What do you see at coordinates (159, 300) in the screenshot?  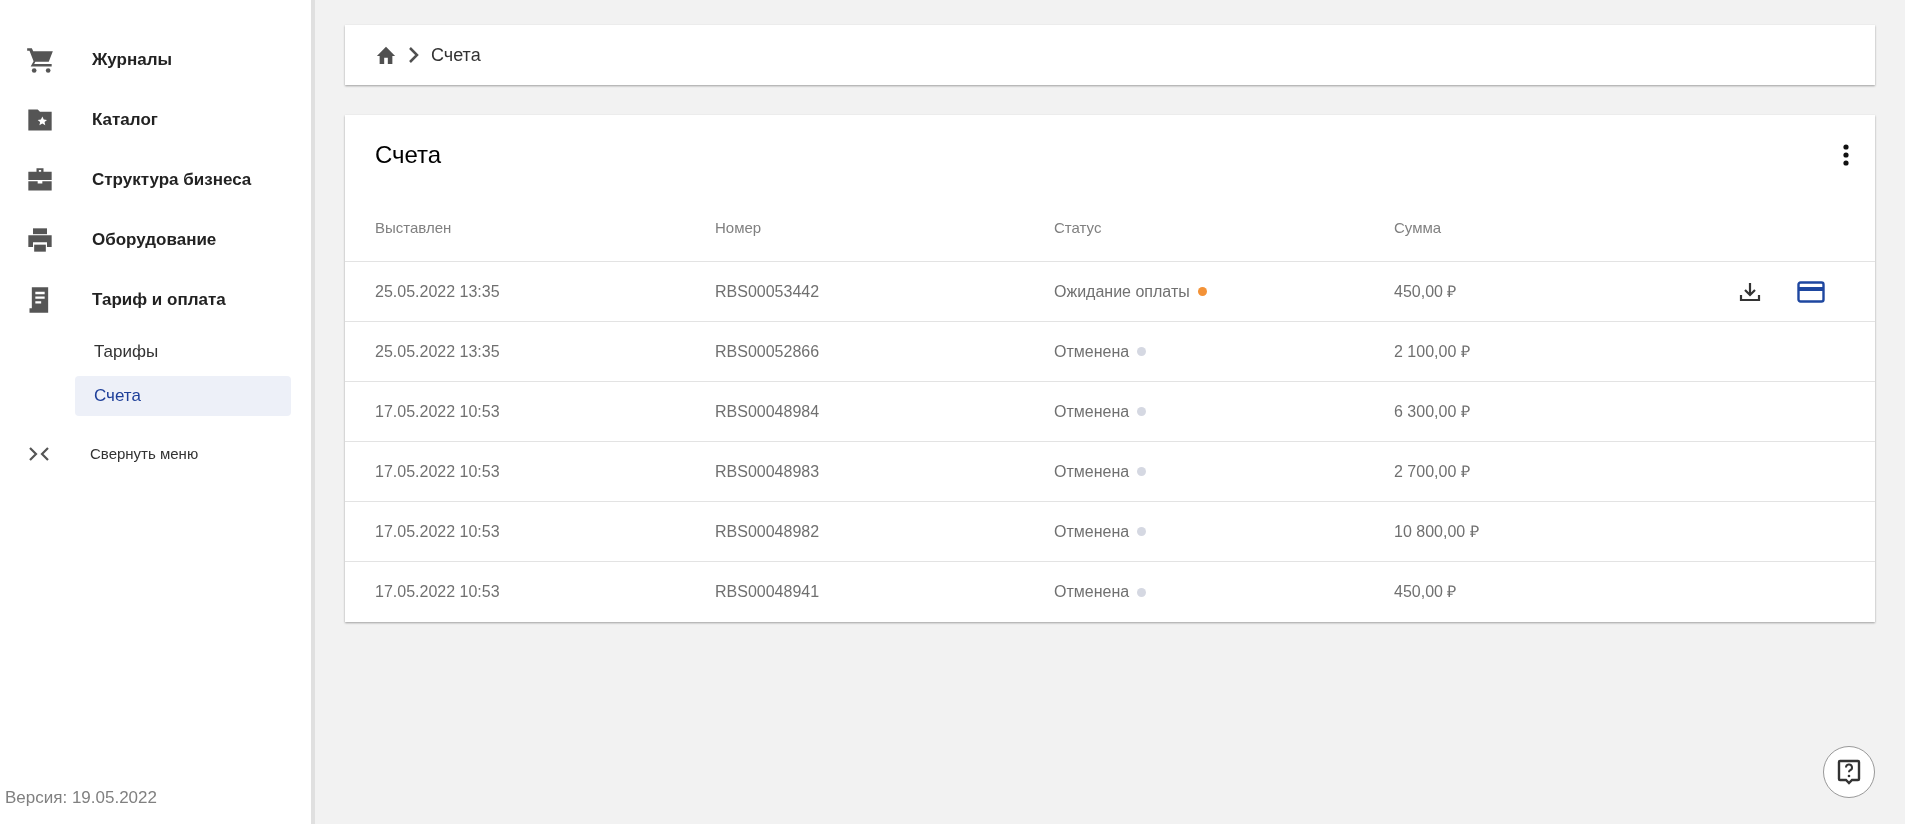 I see `nav-item-label: Тариф и оплата` at bounding box center [159, 300].